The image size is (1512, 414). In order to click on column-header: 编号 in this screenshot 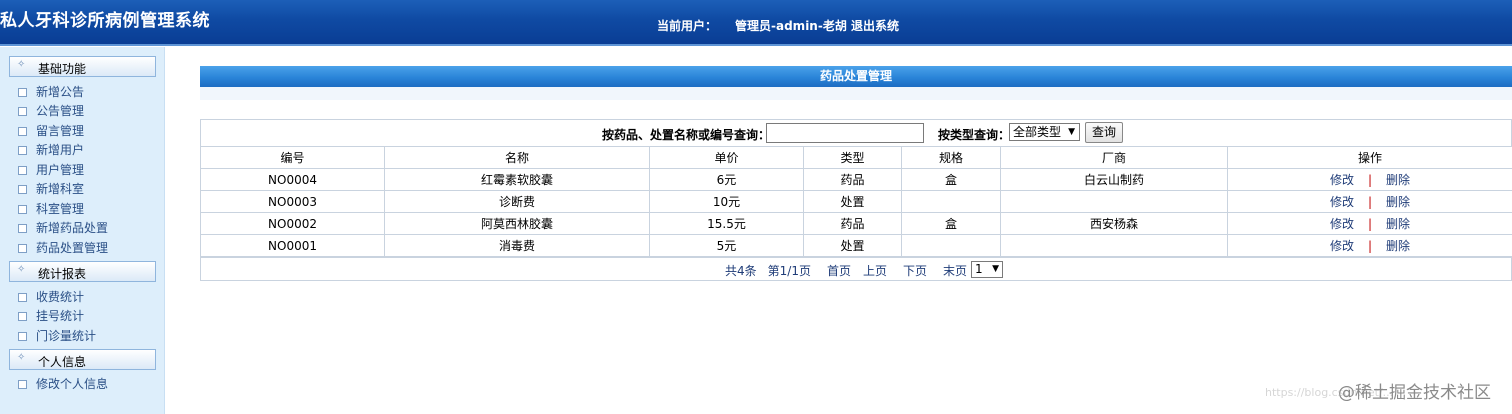, I will do `click(292, 157)`.